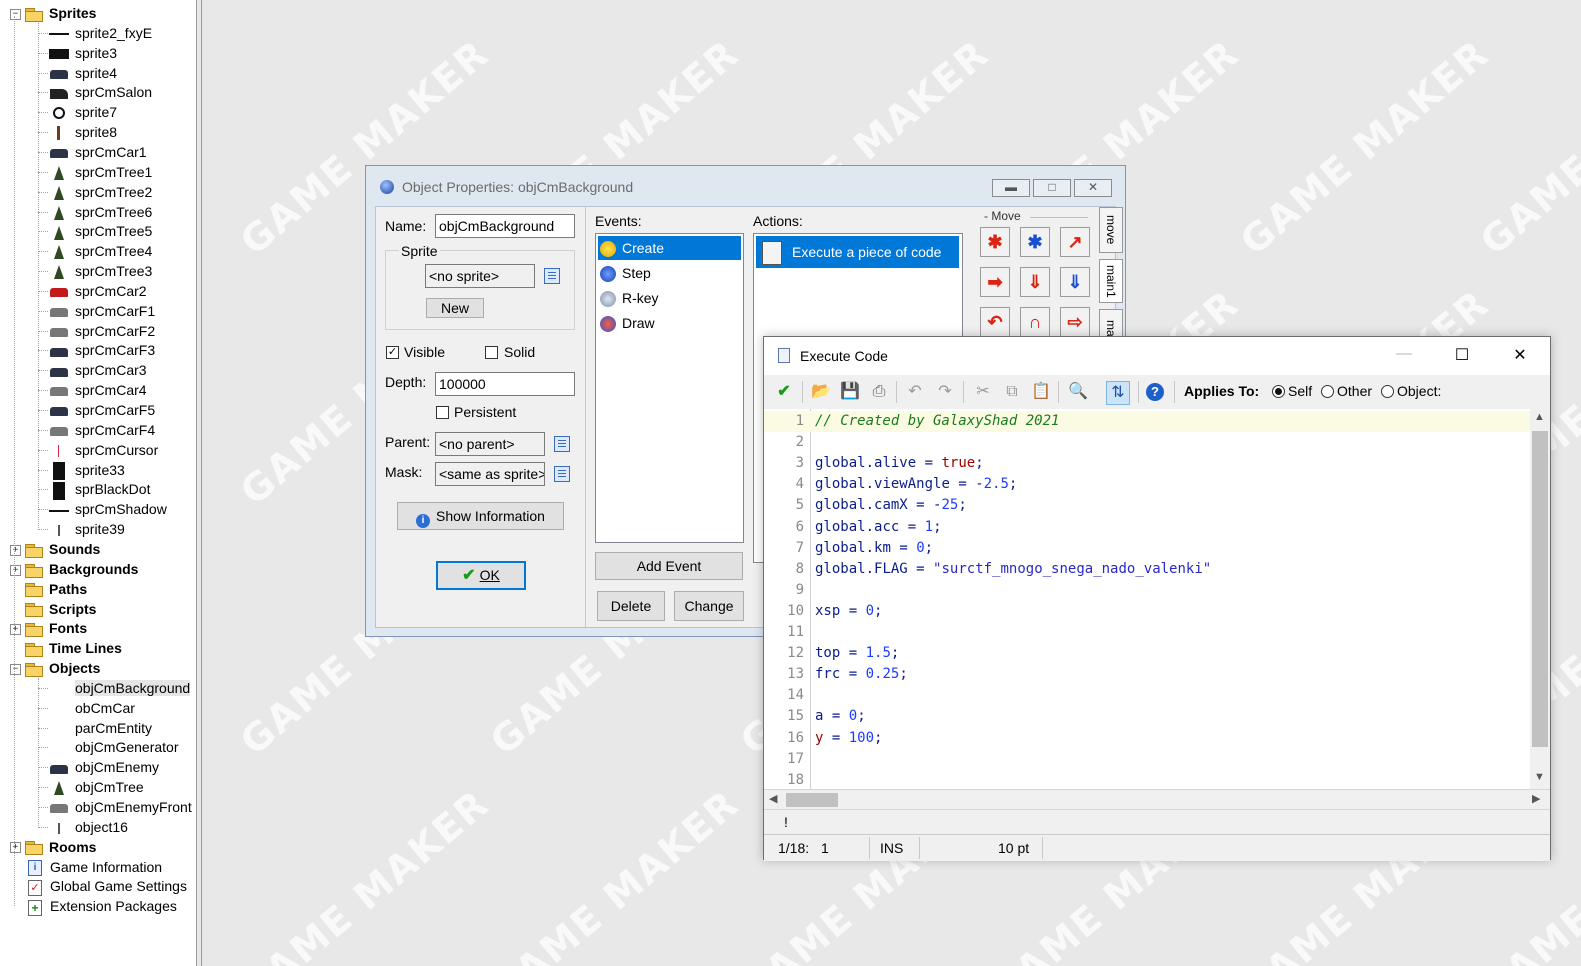 This screenshot has width=1581, height=966. What do you see at coordinates (101, 331) in the screenshot?
I see `sprite-item: sprCmCarF2` at bounding box center [101, 331].